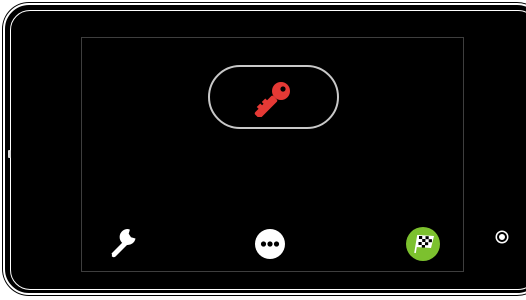 The height and width of the screenshot is (300, 526). I want to click on home-button, so click(502, 237).